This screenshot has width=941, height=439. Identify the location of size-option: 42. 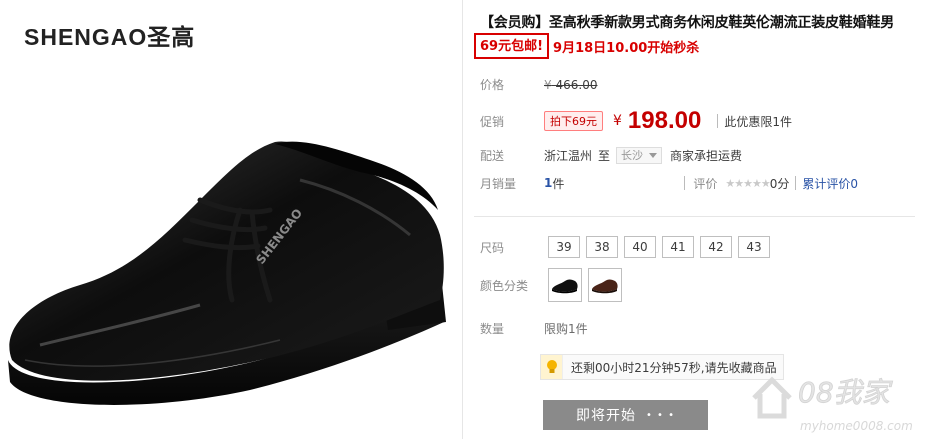
(716, 247).